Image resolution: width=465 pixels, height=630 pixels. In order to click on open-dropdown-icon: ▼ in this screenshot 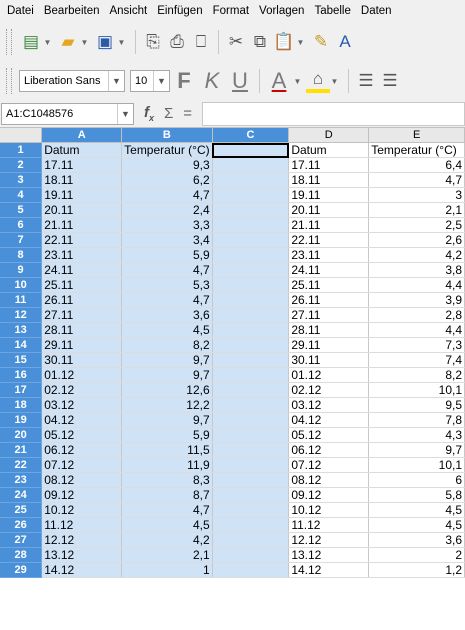, I will do `click(84, 42)`.